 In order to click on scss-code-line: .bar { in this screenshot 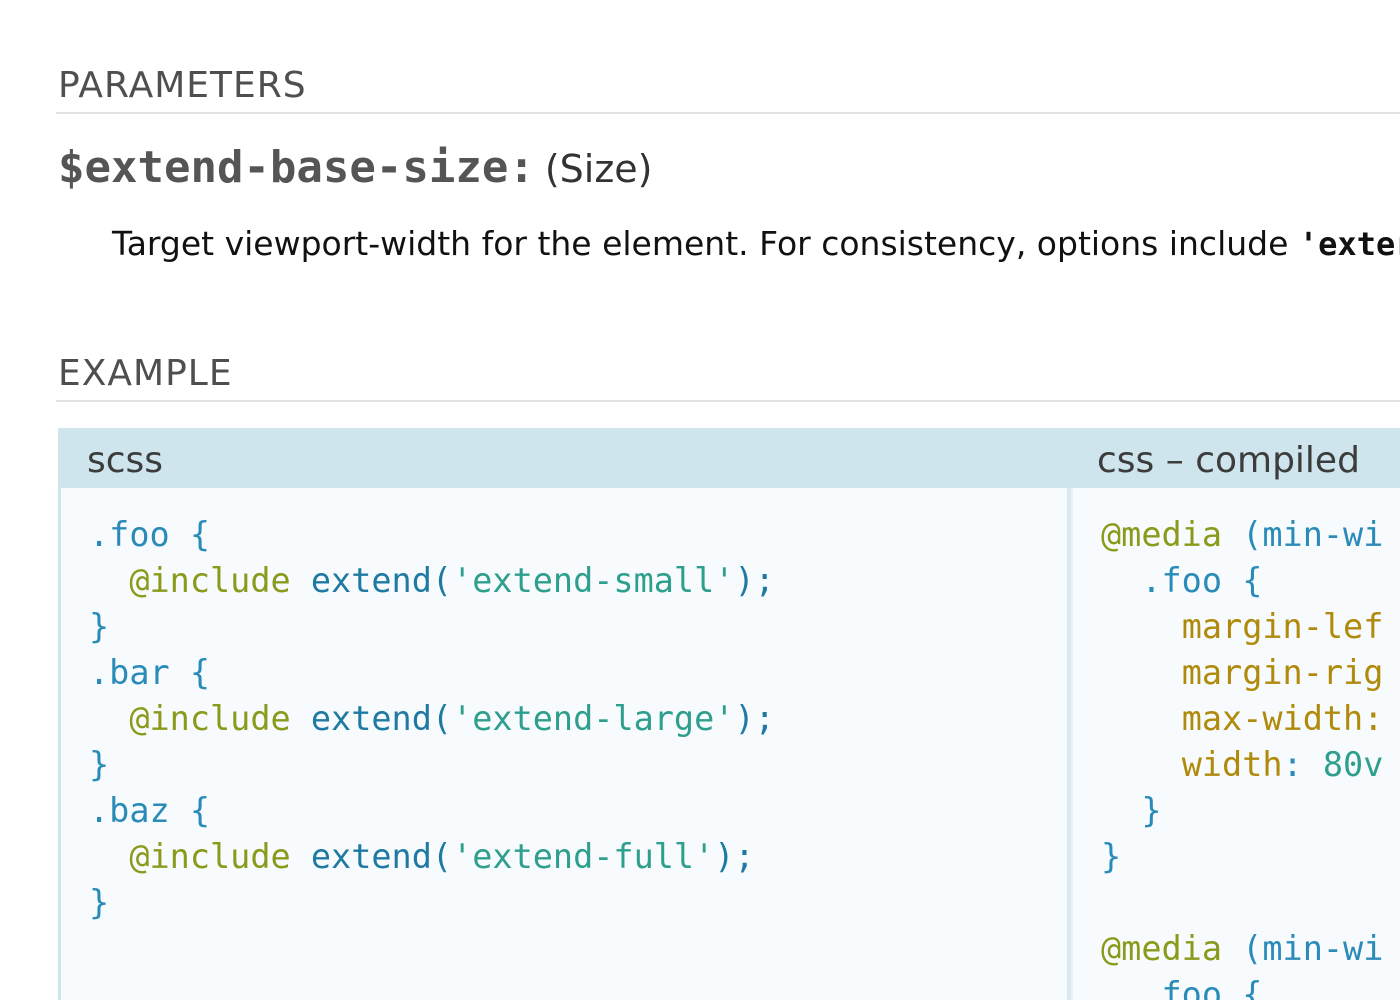, I will do `click(149, 672)`.